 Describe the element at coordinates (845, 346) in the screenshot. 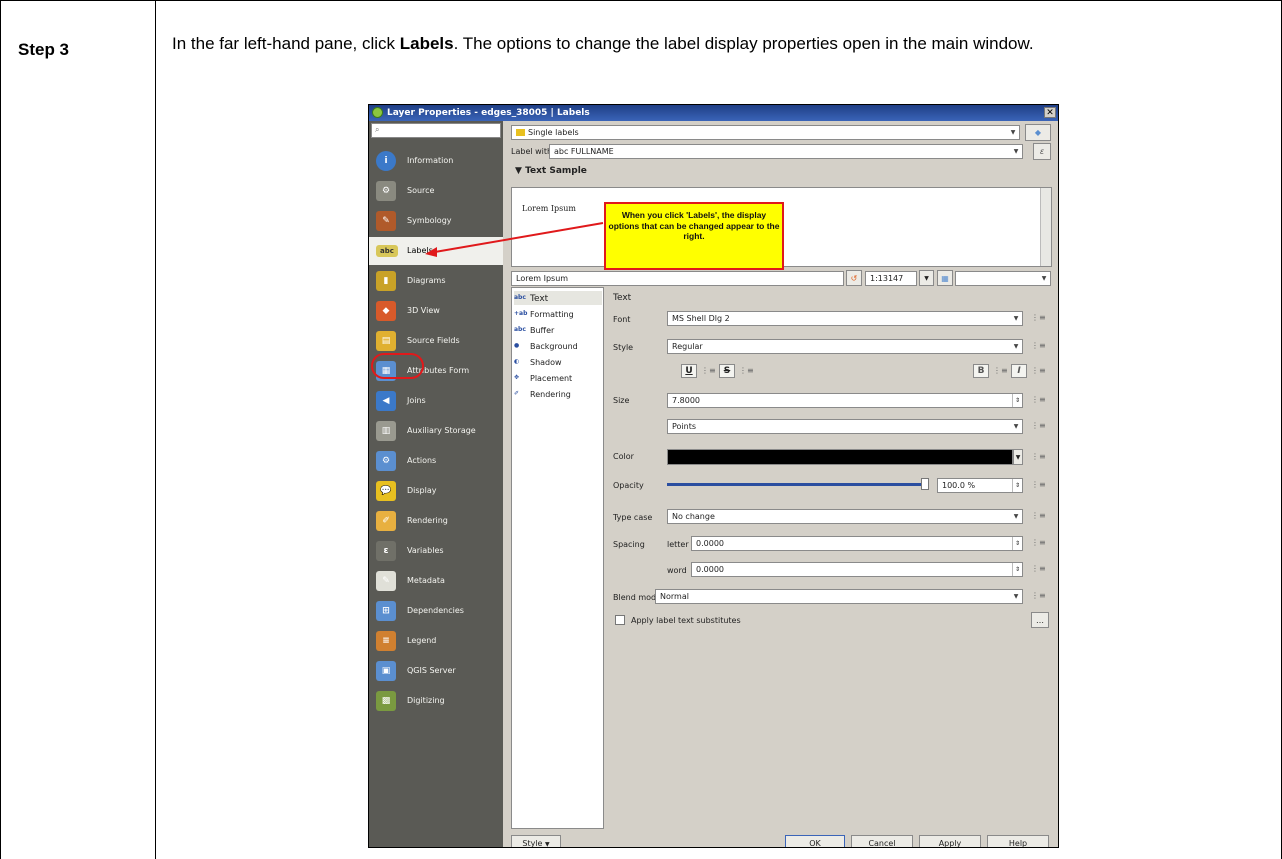

I see `style-select: Regular ▼` at that location.